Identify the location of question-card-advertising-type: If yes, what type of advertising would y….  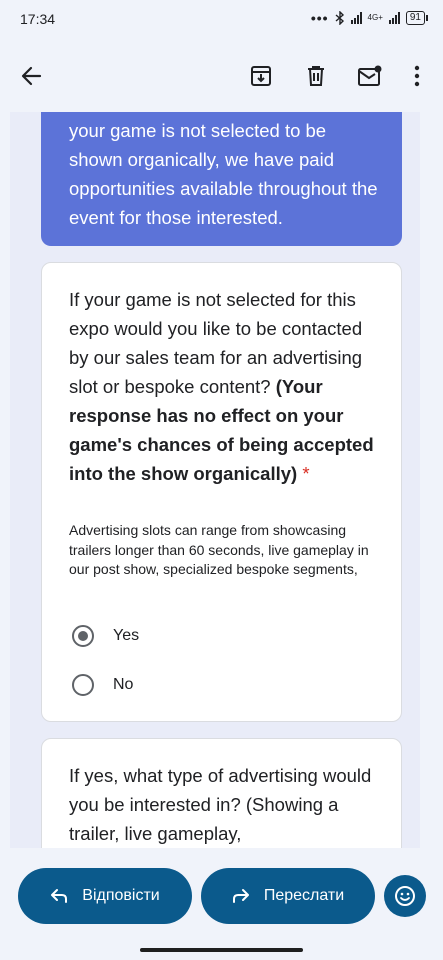
(221, 793).